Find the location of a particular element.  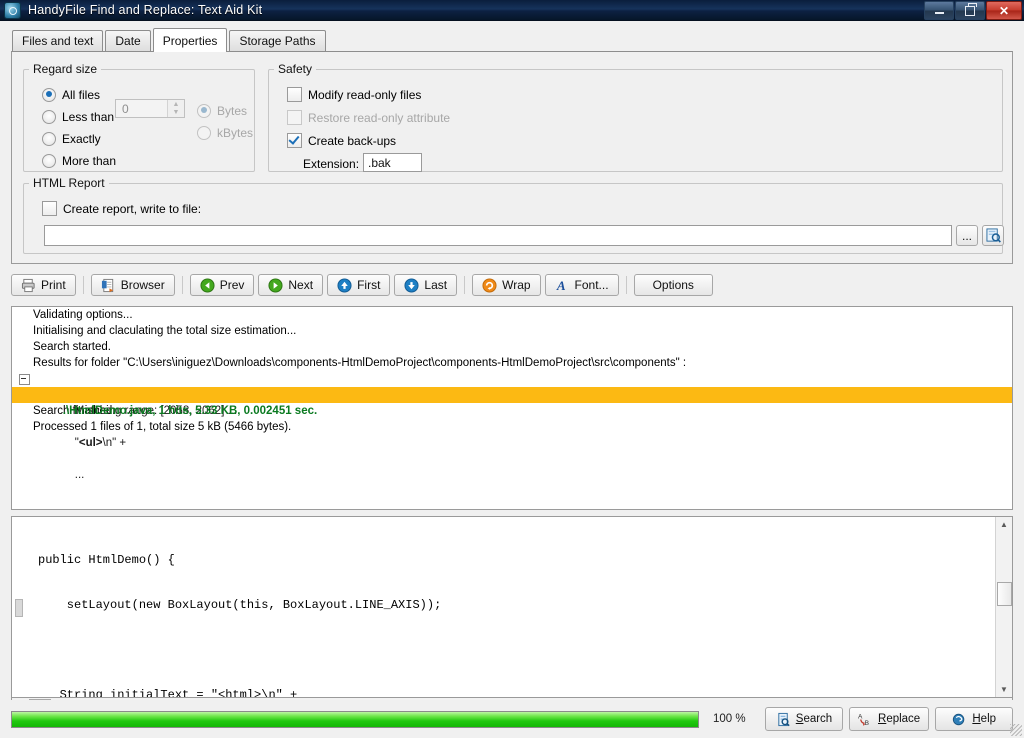

arrow-left-green-icon is located at coordinates (207, 285).